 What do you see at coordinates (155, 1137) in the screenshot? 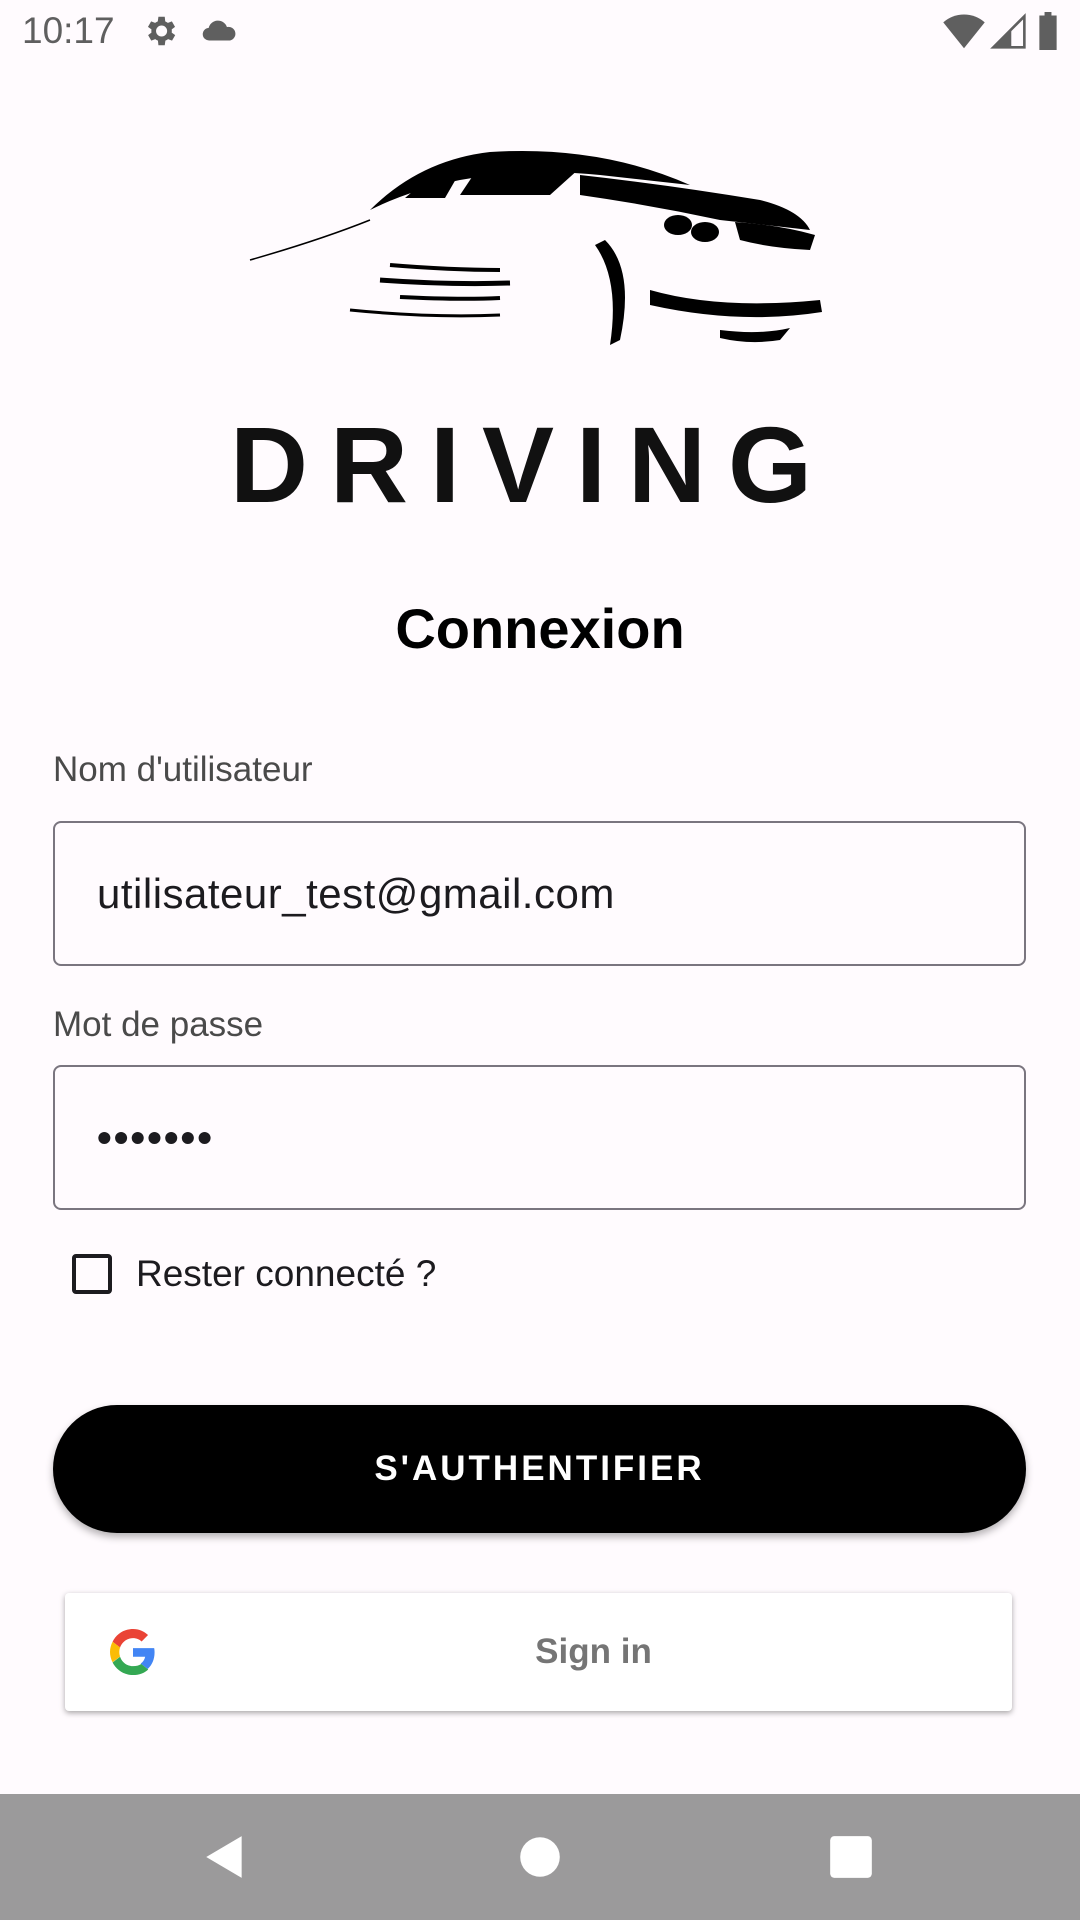
I see `password-value: •••••••` at bounding box center [155, 1137].